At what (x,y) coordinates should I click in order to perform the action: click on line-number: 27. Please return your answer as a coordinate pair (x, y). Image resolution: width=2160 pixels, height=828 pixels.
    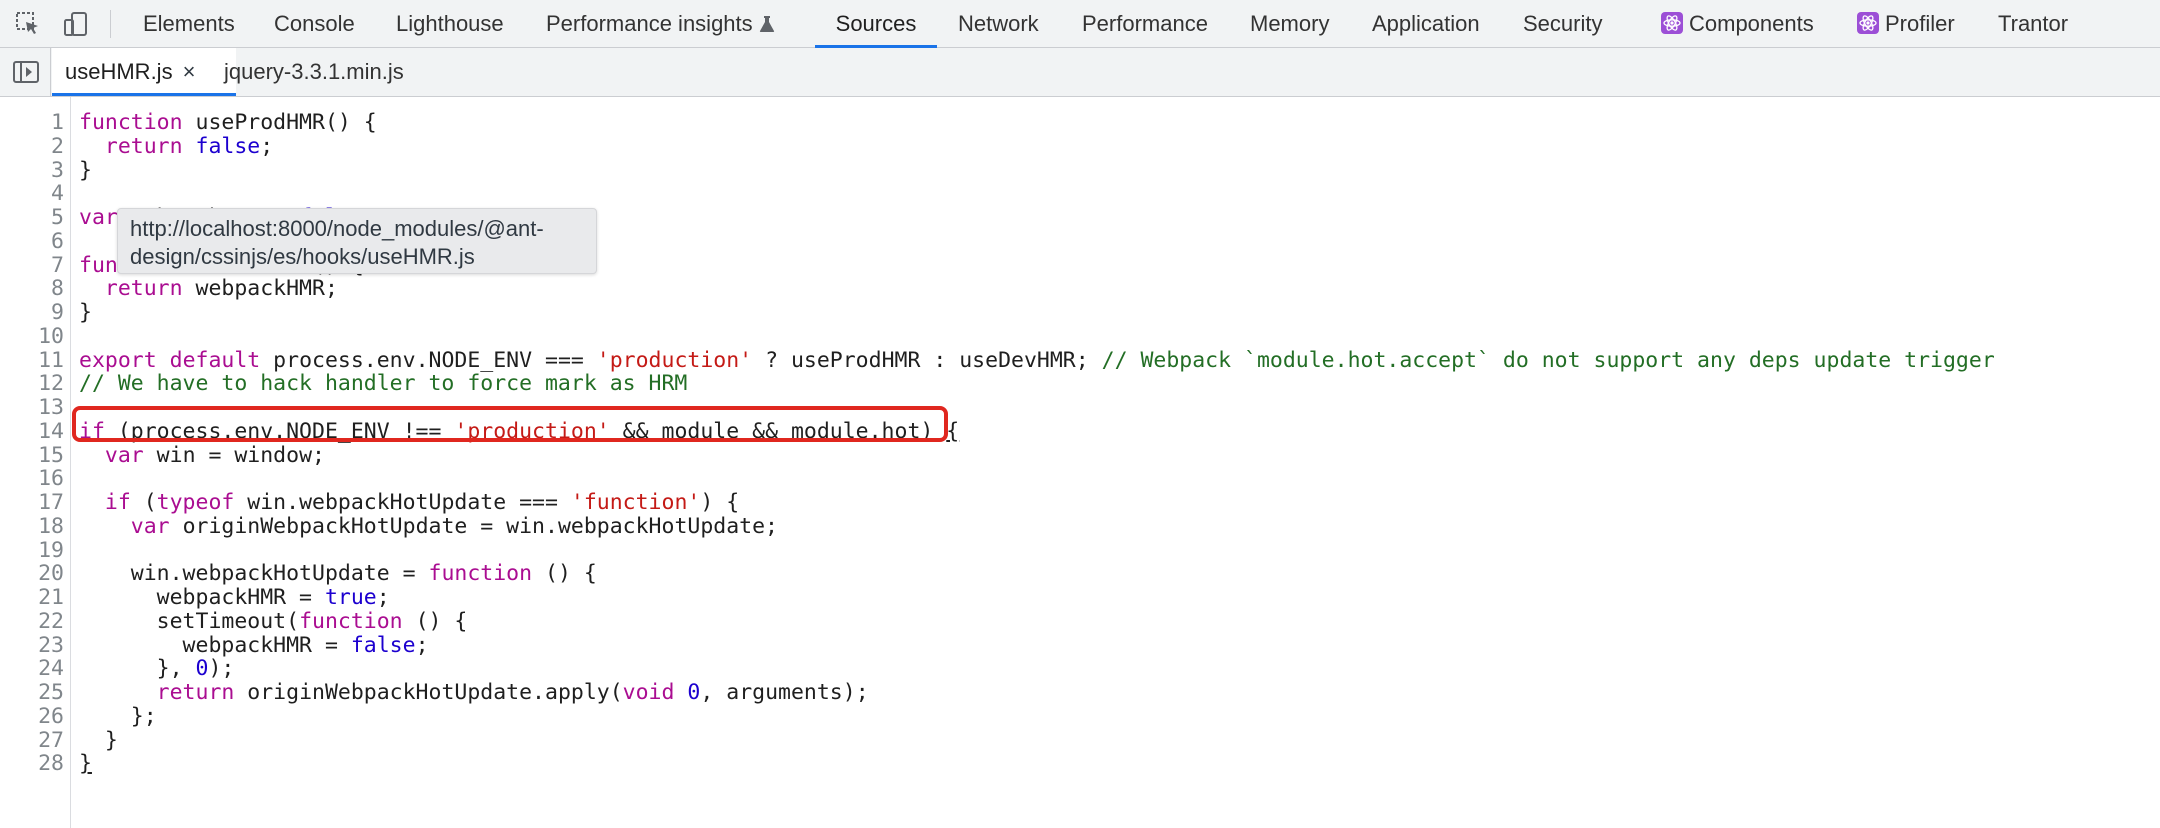
    Looking at the image, I should click on (32, 740).